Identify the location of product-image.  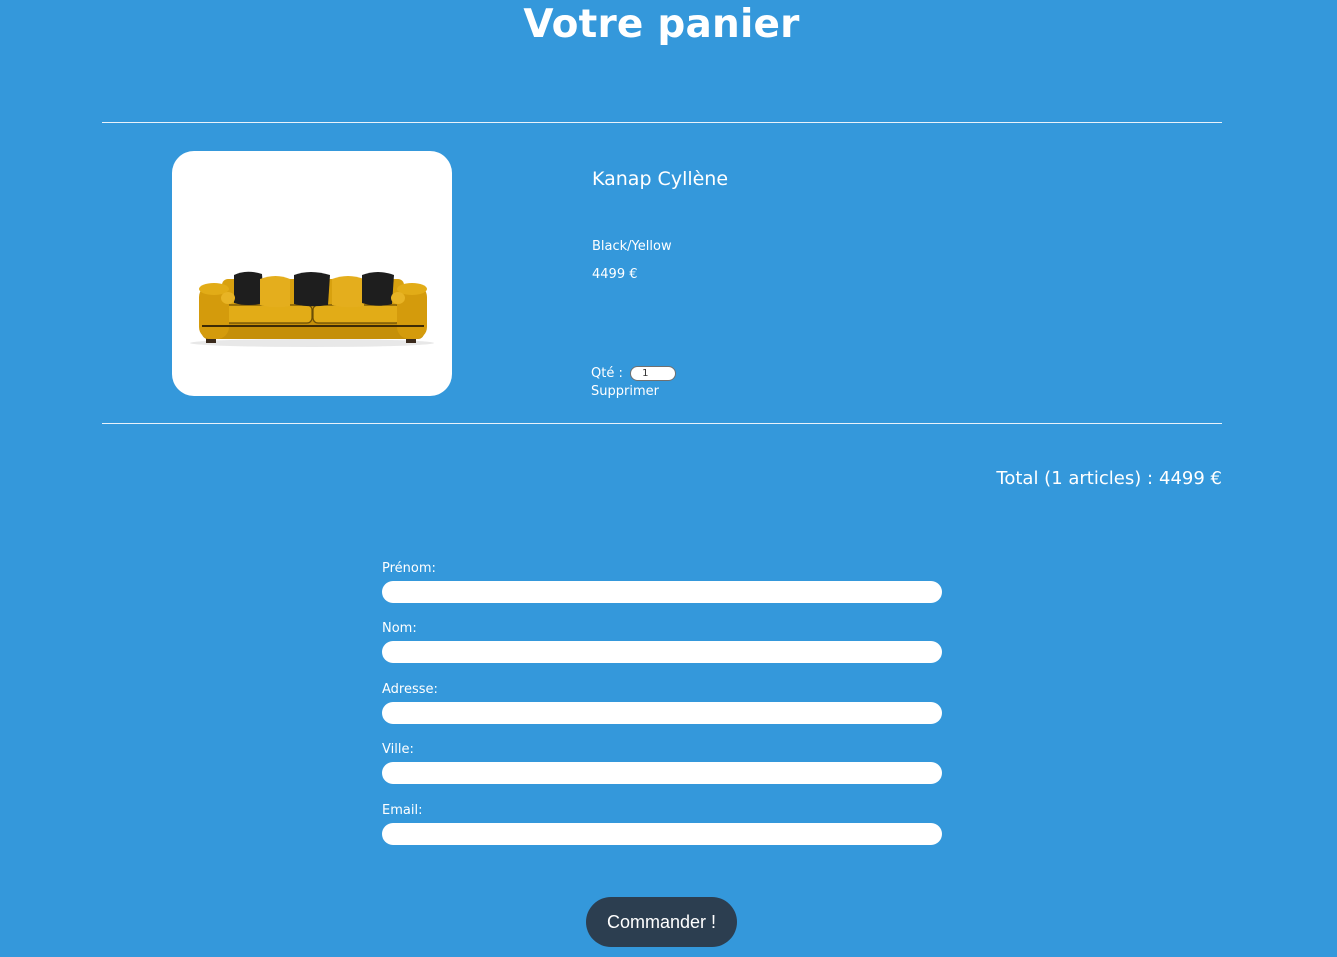
(312, 273).